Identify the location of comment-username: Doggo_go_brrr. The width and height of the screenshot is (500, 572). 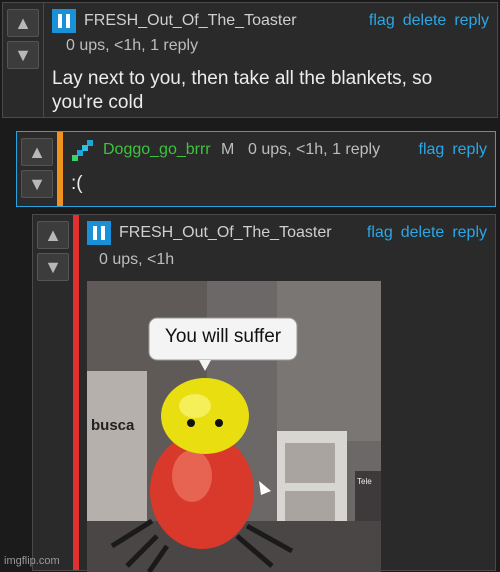
(157, 150).